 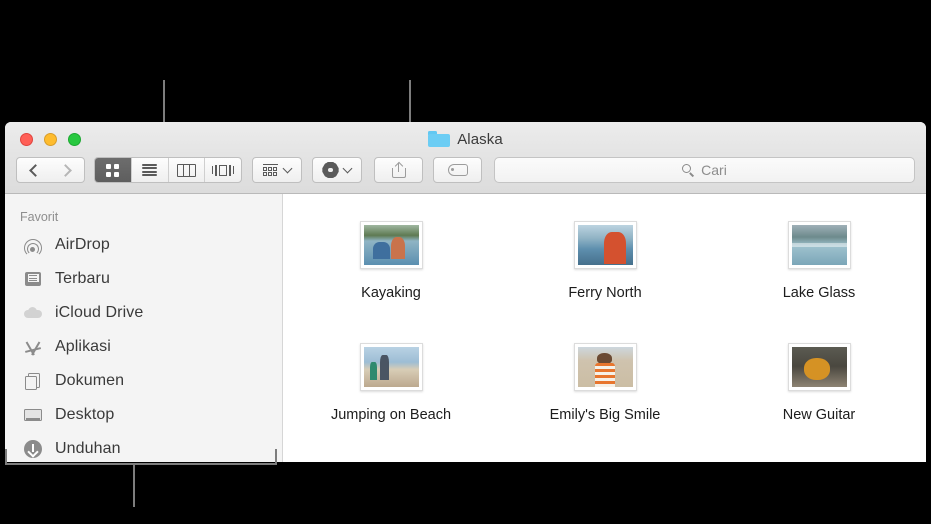 I want to click on tag-button, so click(x=457, y=170).